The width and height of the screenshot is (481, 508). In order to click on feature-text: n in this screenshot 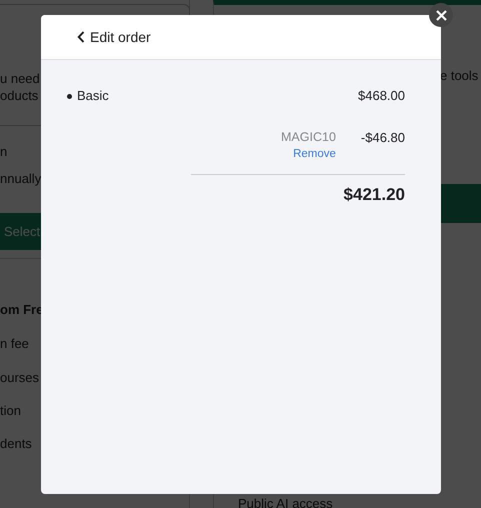, I will do `click(4, 151)`.